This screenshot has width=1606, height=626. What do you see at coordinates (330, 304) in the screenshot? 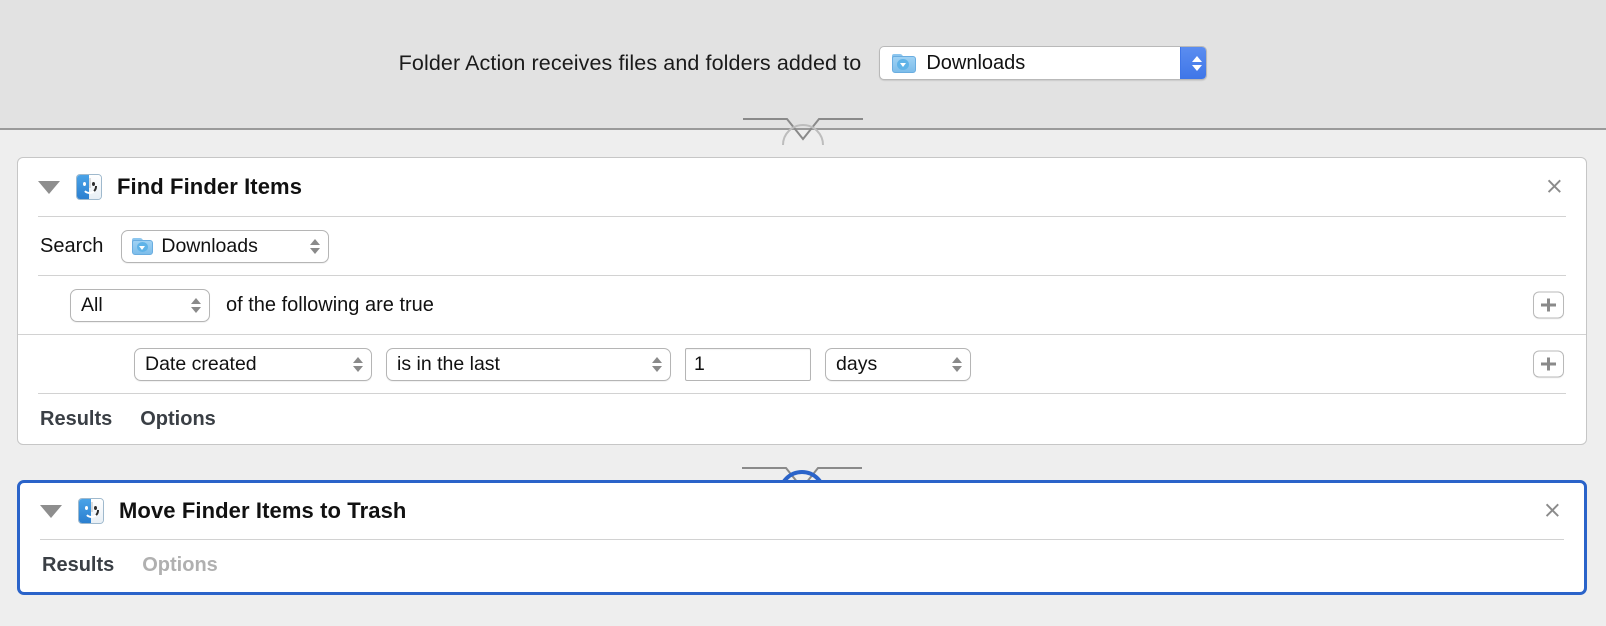
I see `match-rule-label: of the following are true` at bounding box center [330, 304].